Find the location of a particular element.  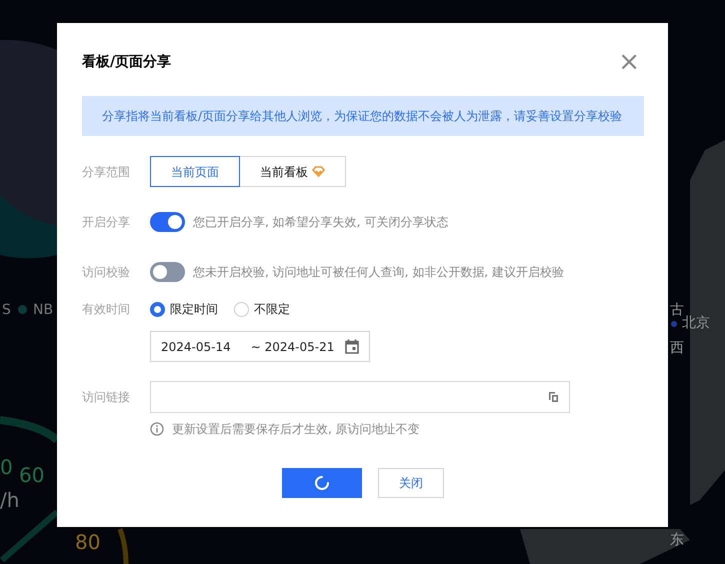

radio-option: 不限定 is located at coordinates (262, 309).